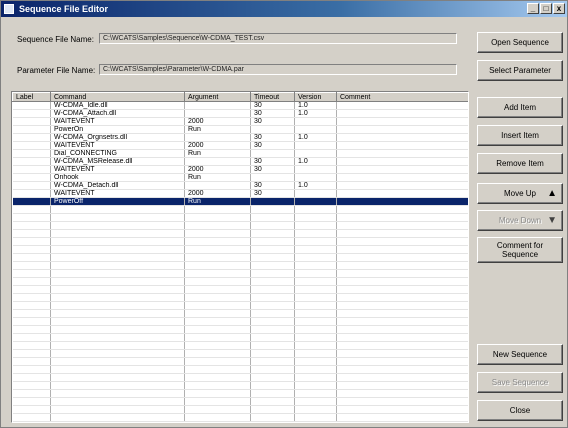 The width and height of the screenshot is (568, 428). I want to click on table-row: W-CDMA_Attach.dll 30 1.0, so click(240, 113).